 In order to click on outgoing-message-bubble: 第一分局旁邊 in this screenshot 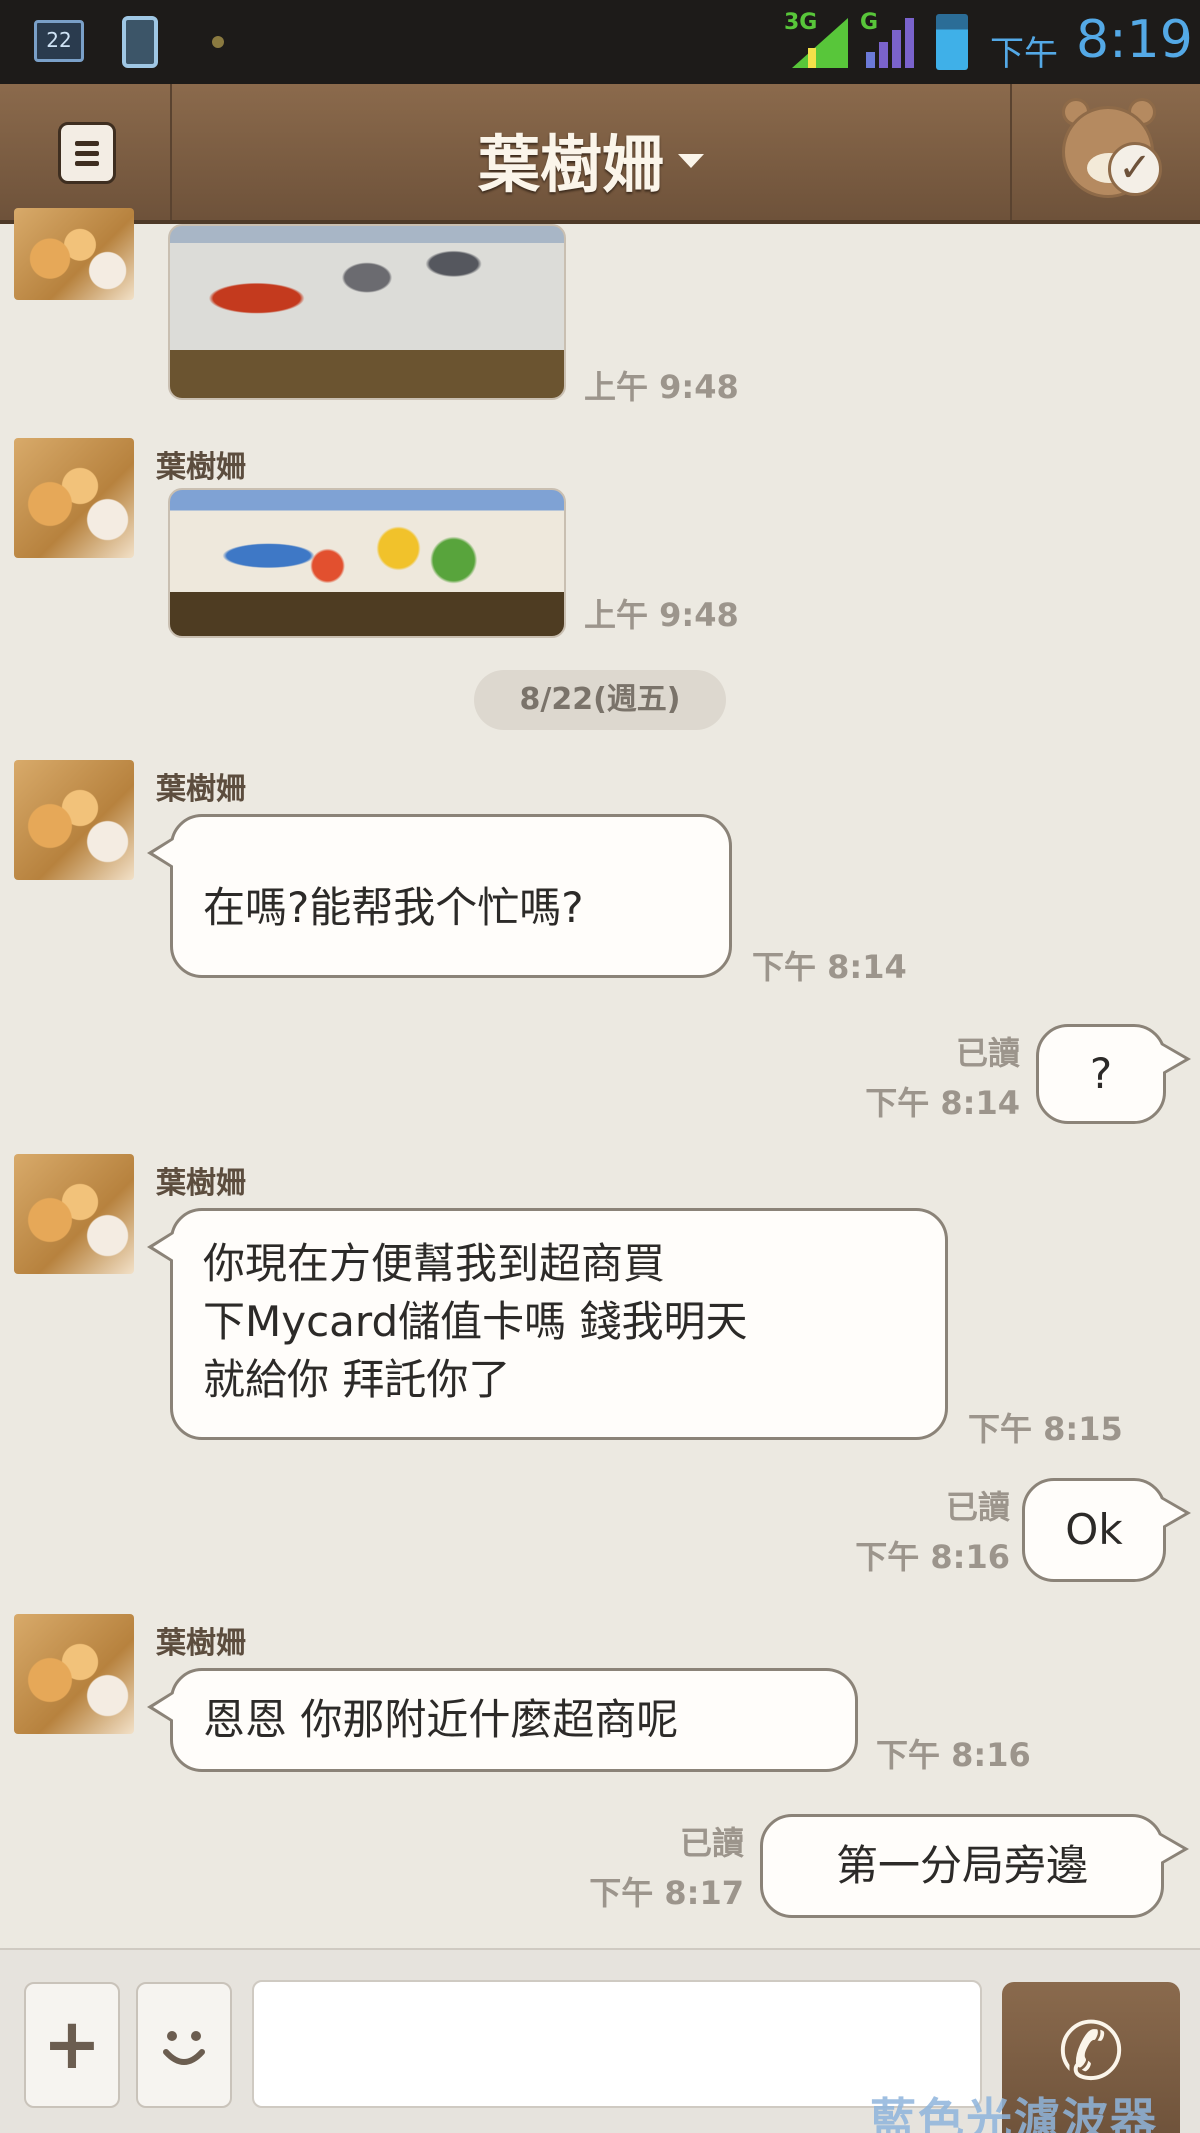, I will do `click(974, 1866)`.